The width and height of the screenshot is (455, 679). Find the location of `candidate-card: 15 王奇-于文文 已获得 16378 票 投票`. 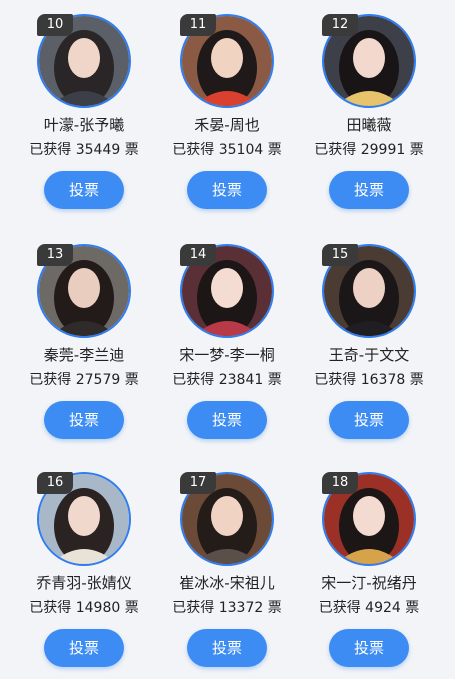

candidate-card: 15 王奇-于文文 已获得 16378 票 投票 is located at coordinates (369, 341).